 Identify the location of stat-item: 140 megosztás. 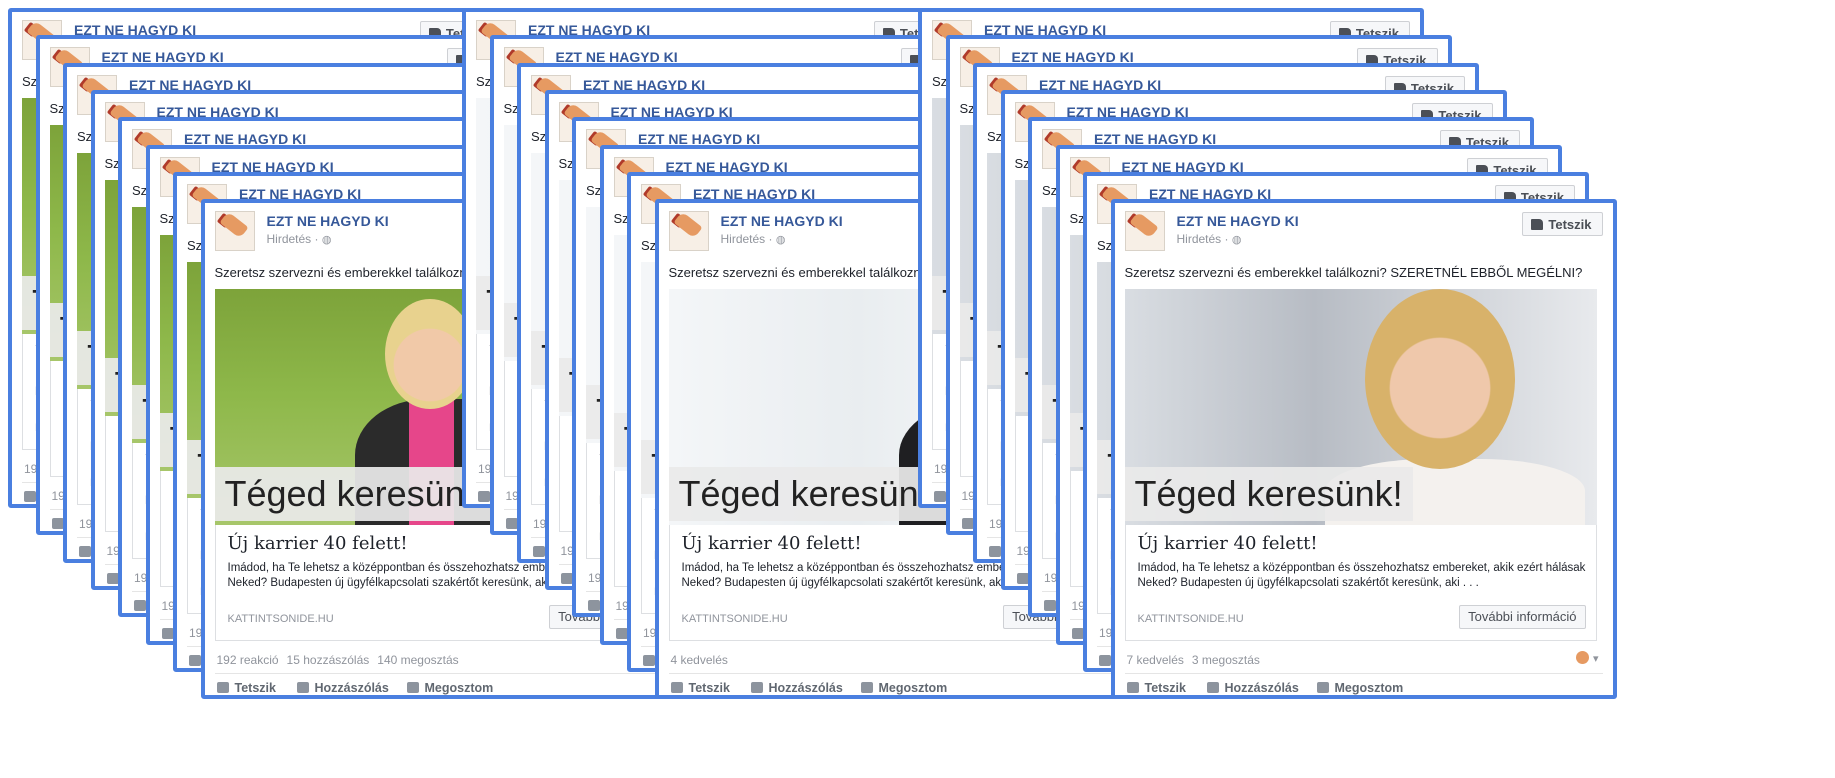
(417, 660).